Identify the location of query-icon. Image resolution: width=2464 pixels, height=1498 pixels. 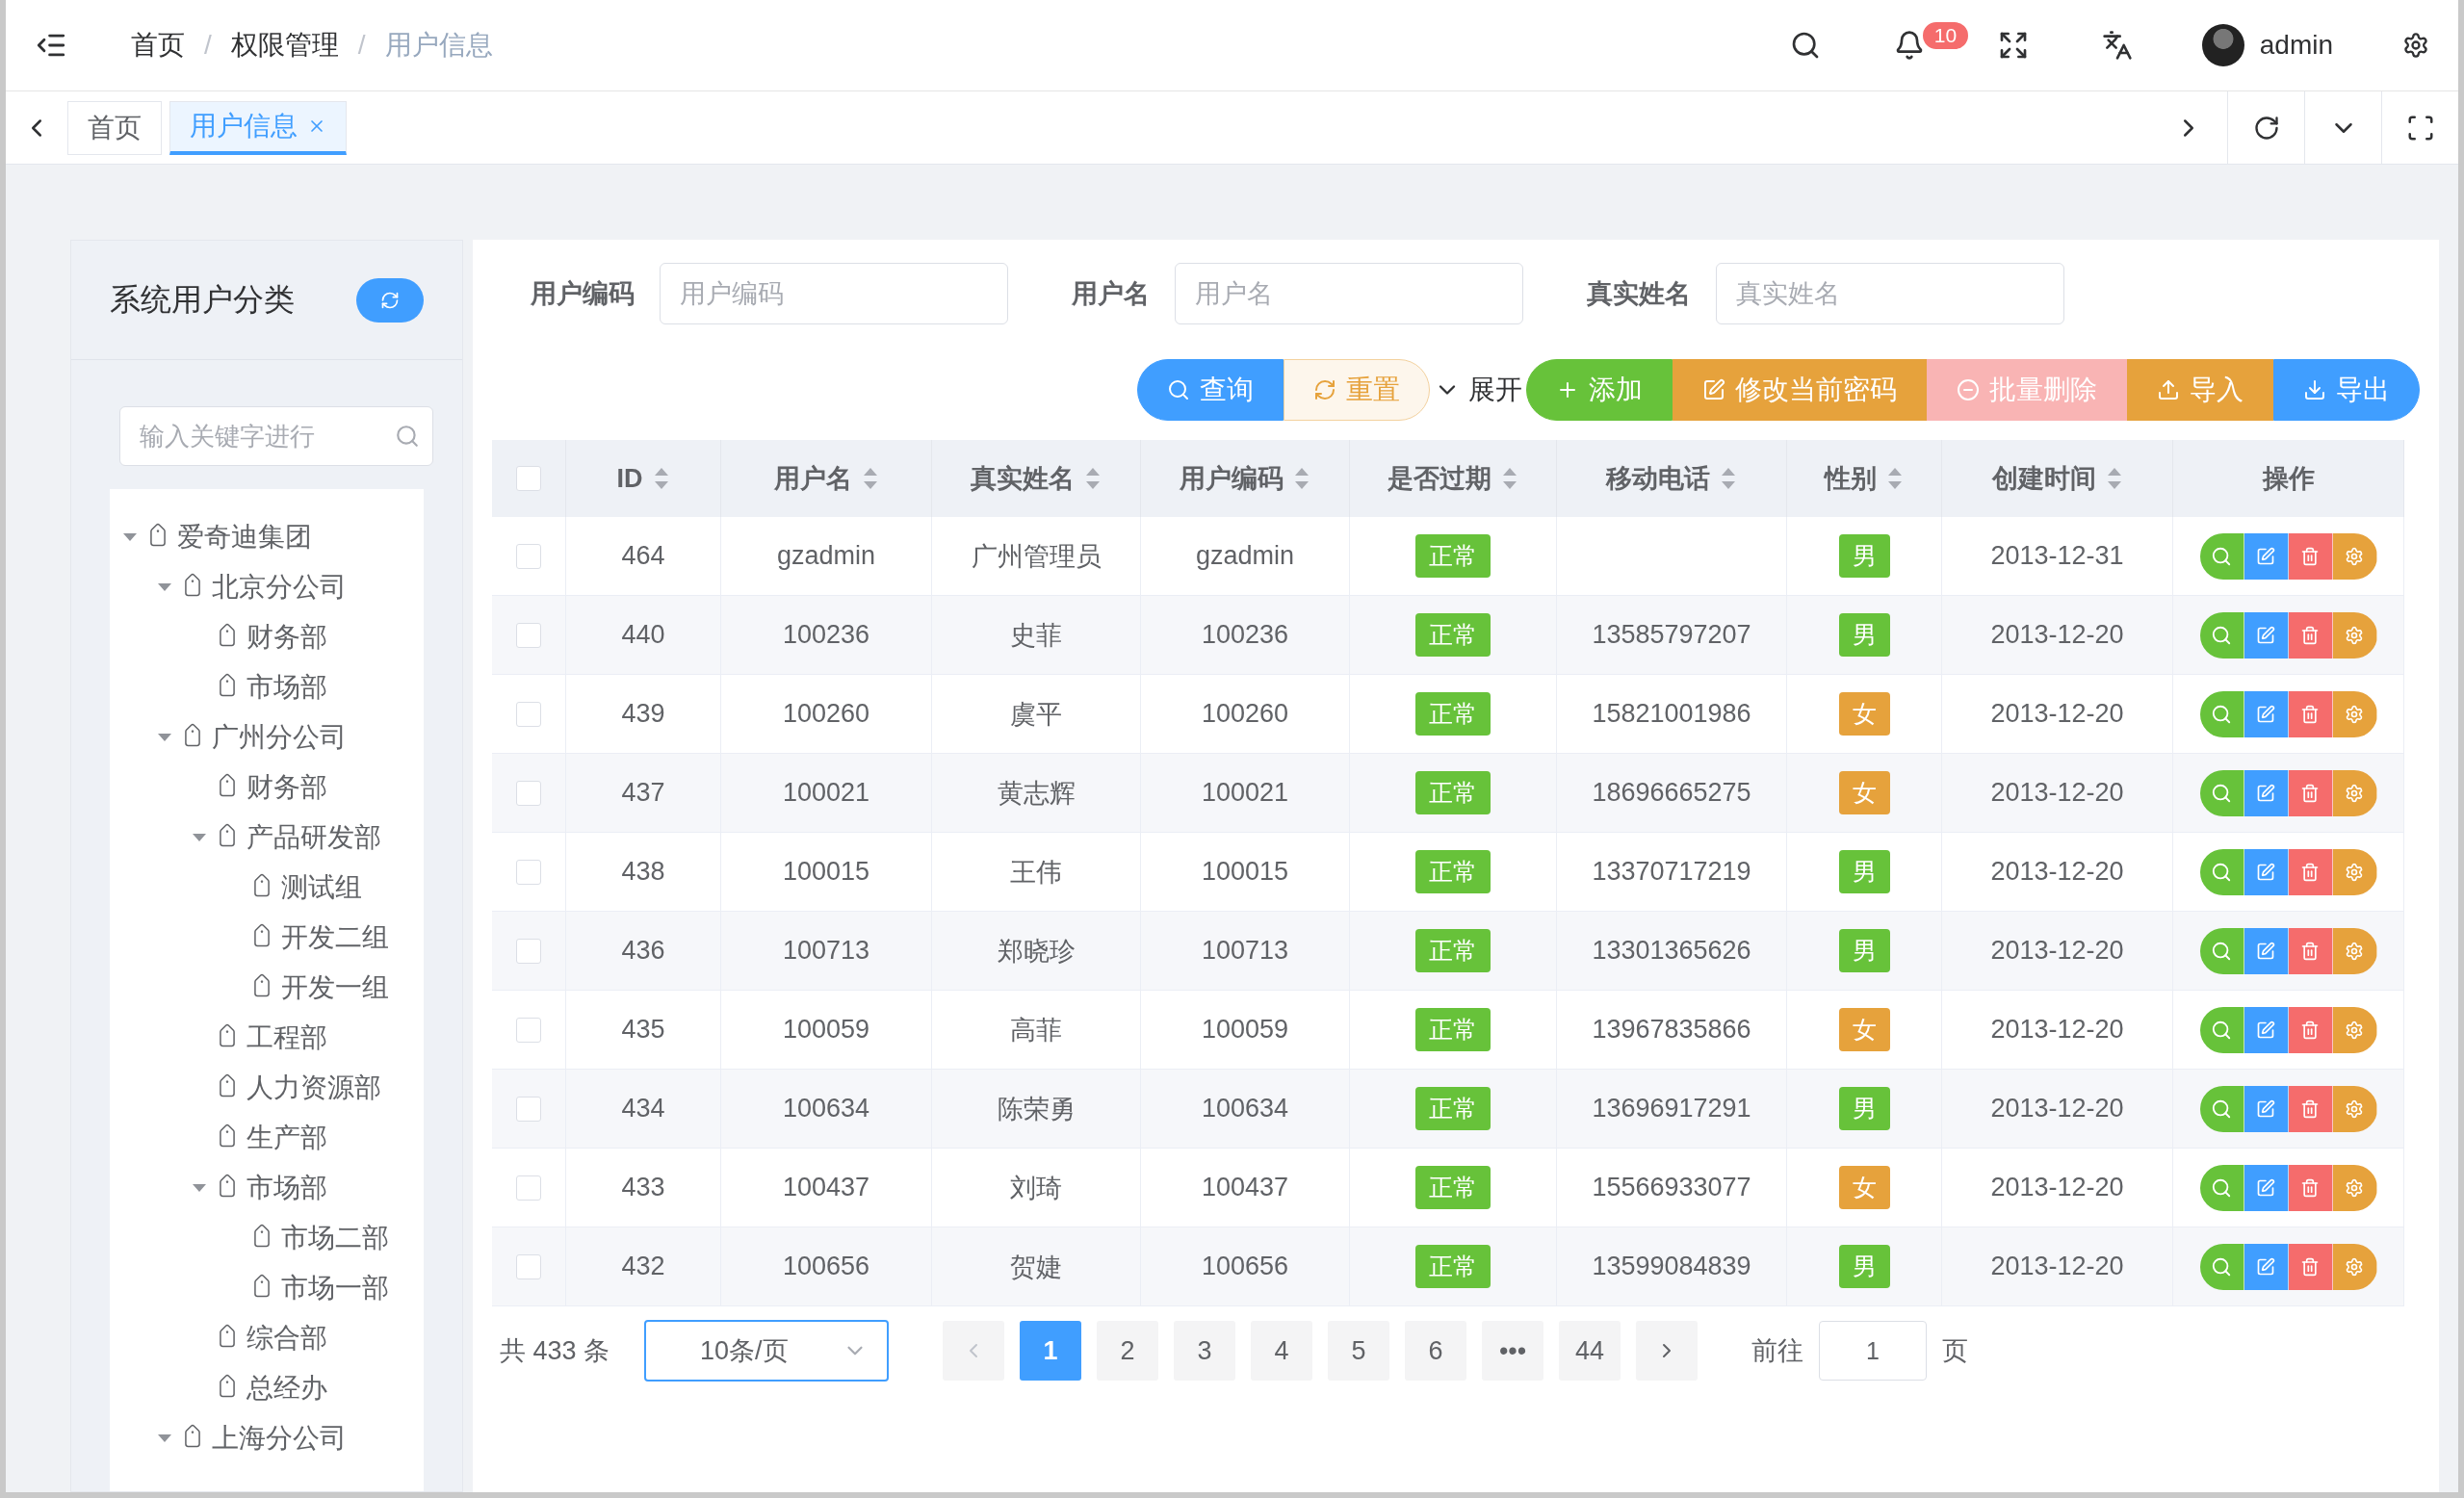
(1178, 390).